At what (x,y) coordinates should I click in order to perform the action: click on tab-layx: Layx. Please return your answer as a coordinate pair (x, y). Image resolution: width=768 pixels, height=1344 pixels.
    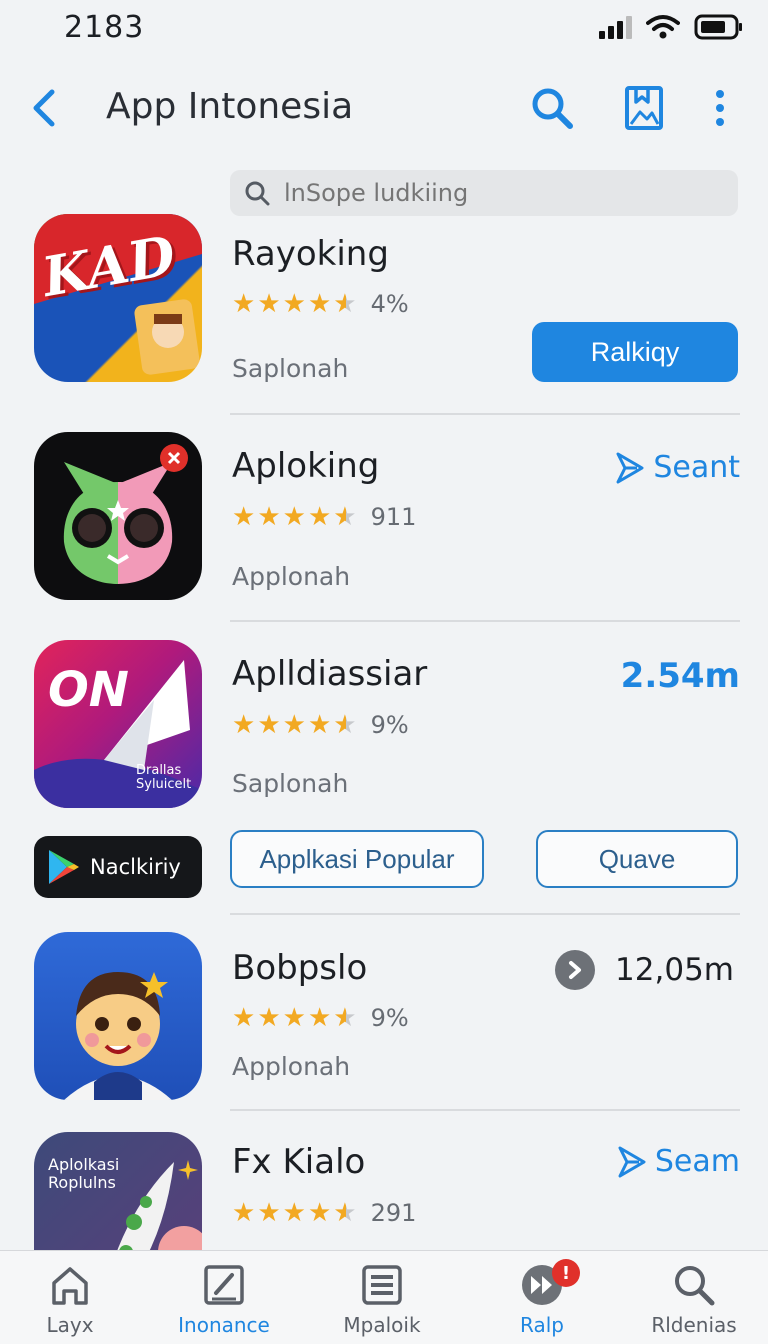
    Looking at the image, I should click on (70, 1300).